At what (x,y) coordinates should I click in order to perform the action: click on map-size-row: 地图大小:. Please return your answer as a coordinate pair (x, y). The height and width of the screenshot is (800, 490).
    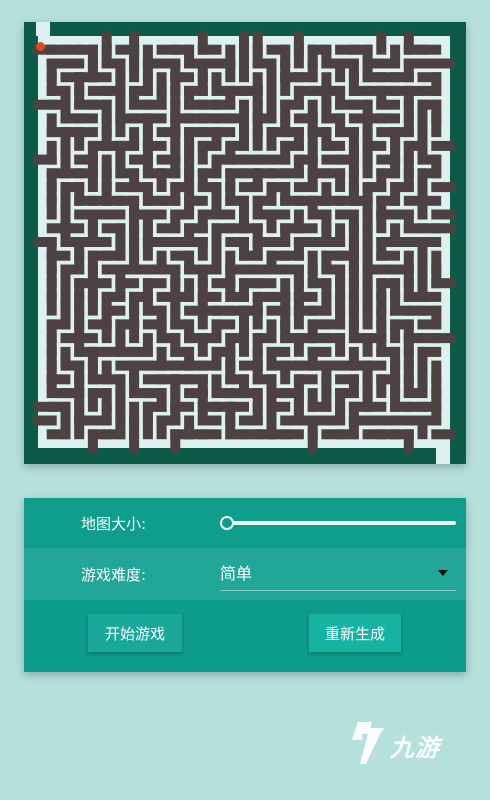
    Looking at the image, I should click on (245, 523).